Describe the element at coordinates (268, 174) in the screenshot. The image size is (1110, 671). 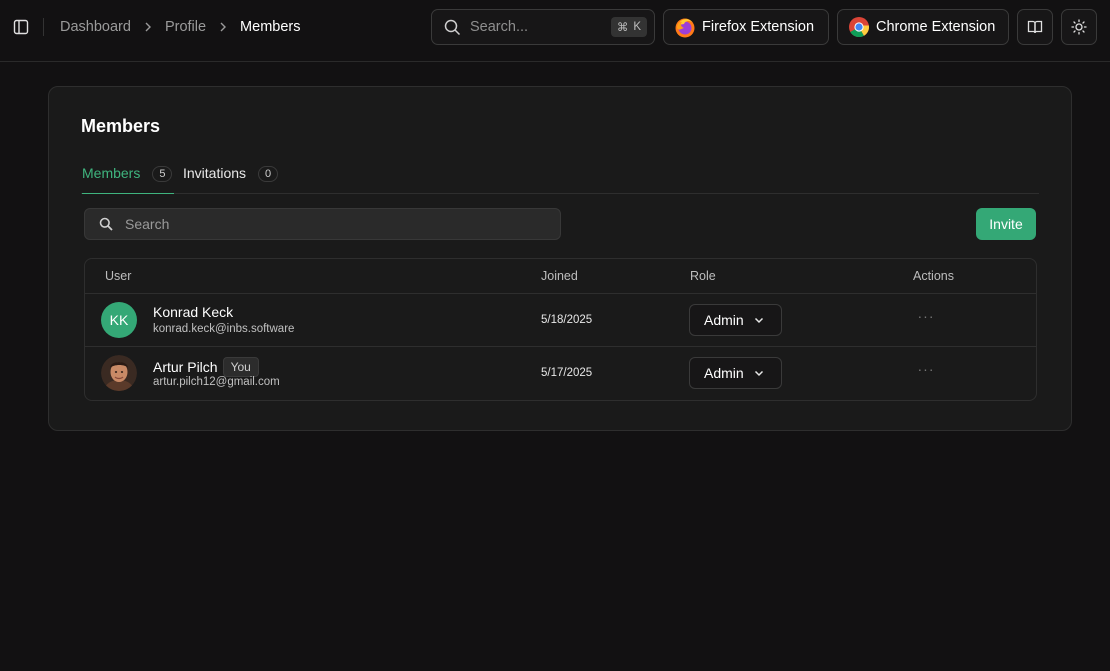
I see `invitations-count-badge: 0` at that location.